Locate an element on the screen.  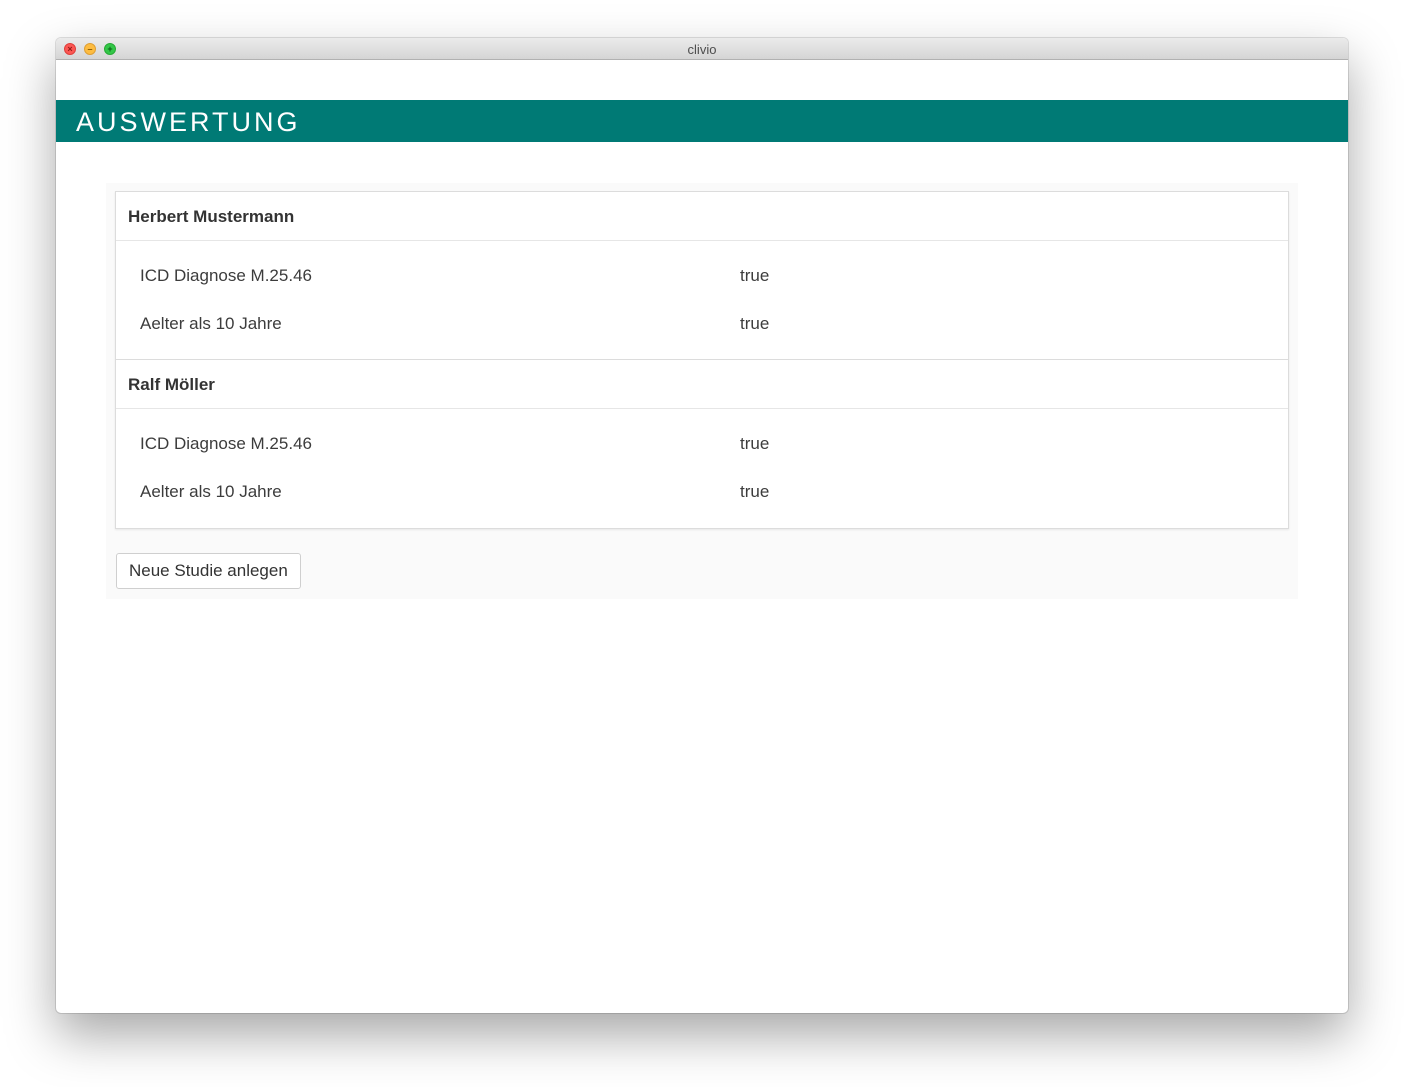
window-title: clivio is located at coordinates (702, 49).